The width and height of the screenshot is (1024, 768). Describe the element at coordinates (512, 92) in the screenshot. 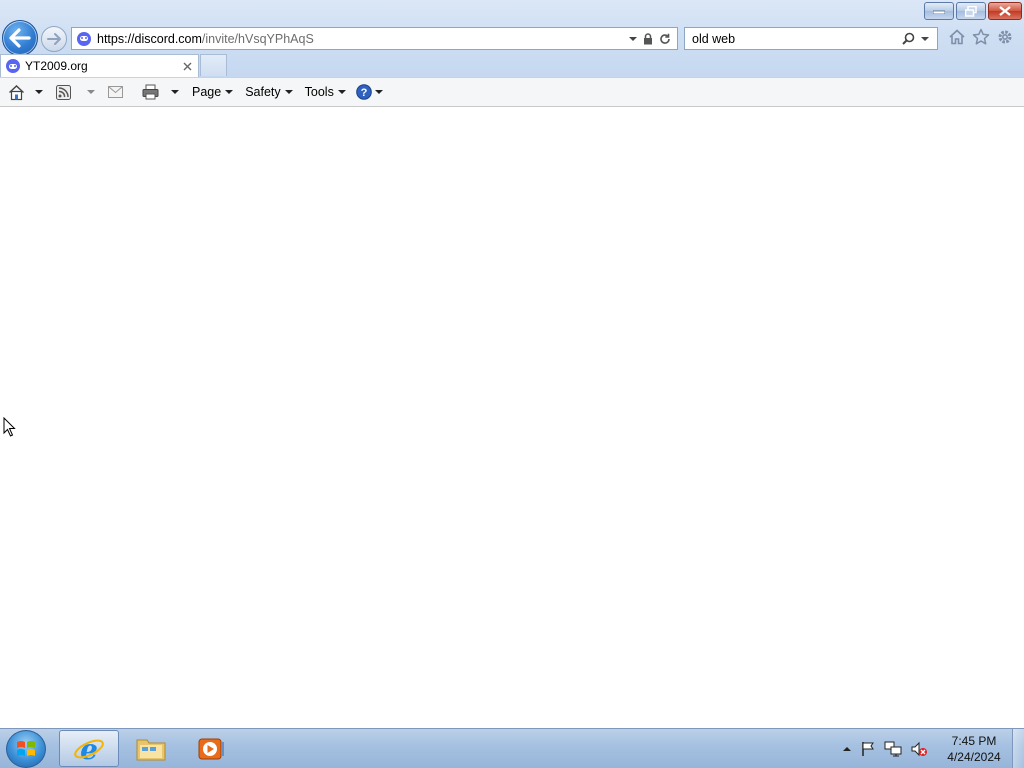

I see `command-bar: Page Safety Tools ?` at that location.